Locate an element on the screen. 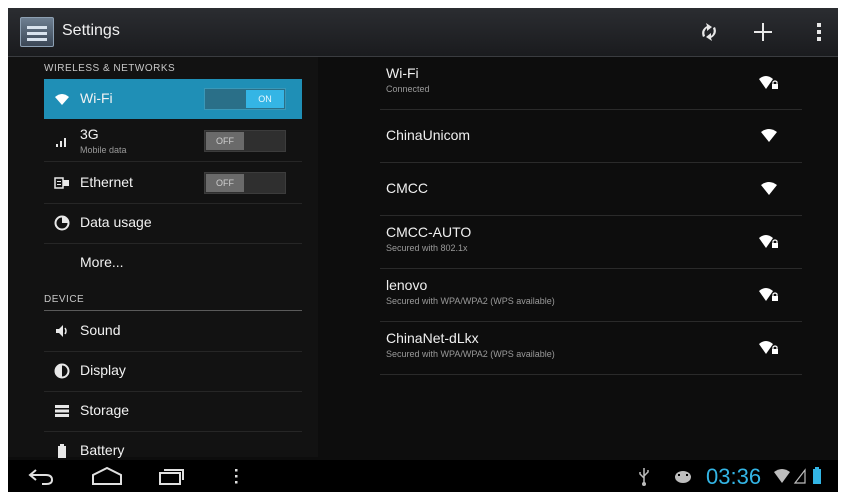 This screenshot has width=843, height=496. sidebar-item-wifi: Wi-Fi ON is located at coordinates (173, 99).